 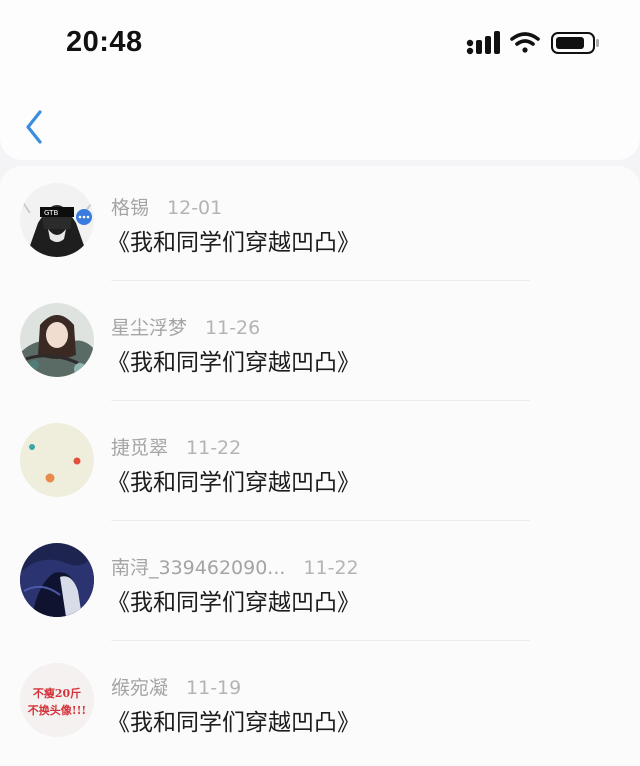 I want to click on anime-girl-avatar, so click(x=57, y=340).